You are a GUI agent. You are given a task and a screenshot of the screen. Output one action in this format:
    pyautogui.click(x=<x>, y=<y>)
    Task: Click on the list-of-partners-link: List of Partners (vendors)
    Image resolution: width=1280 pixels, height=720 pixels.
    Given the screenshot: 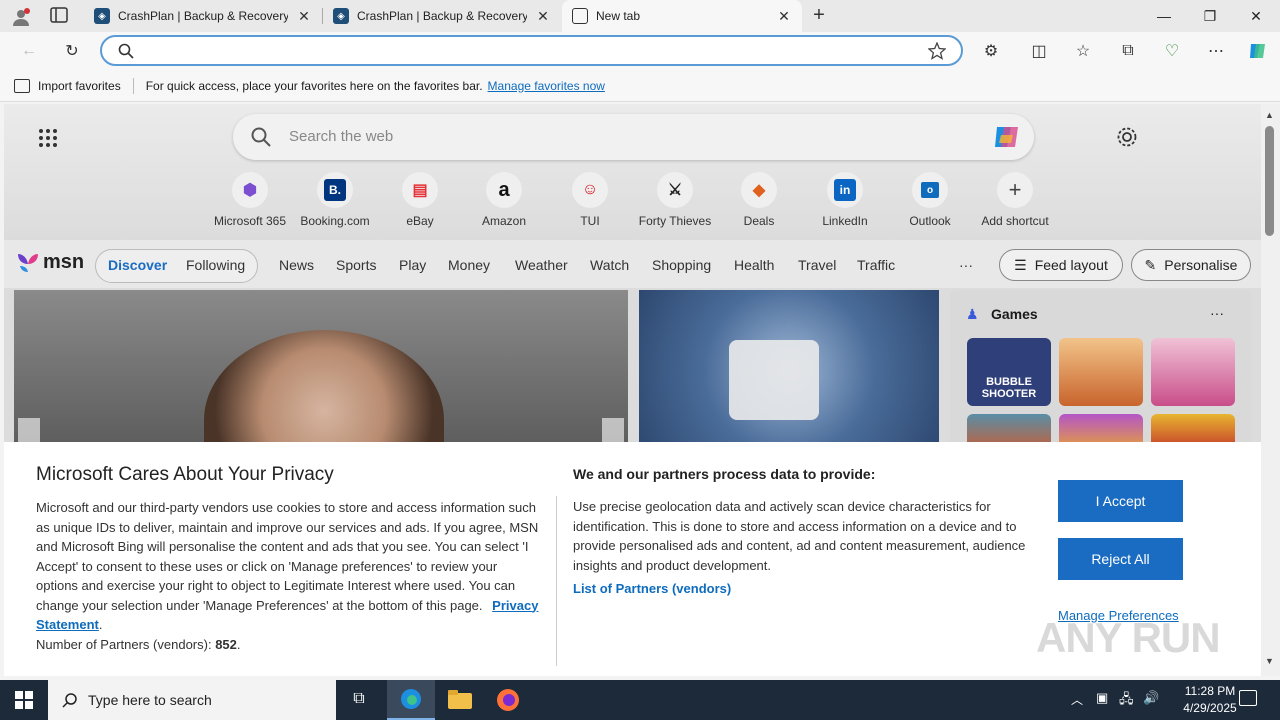 What is the action you would take?
    pyautogui.click(x=652, y=588)
    